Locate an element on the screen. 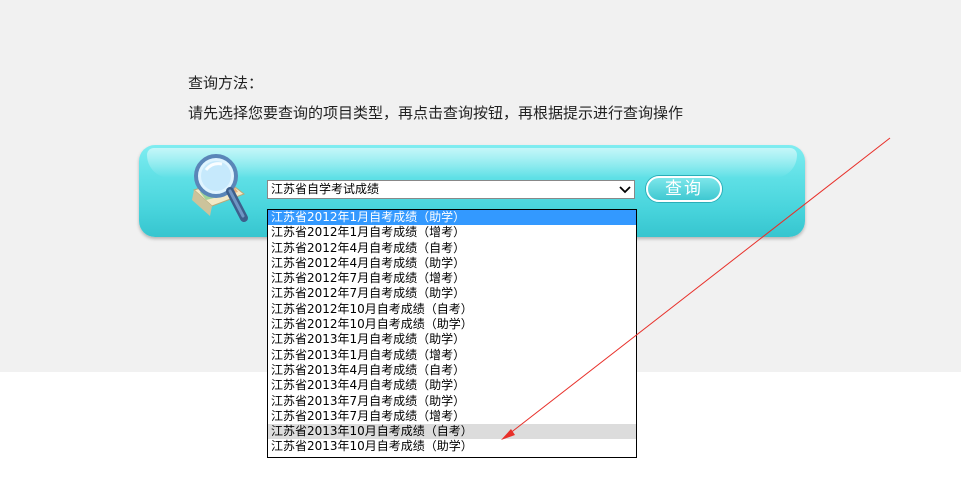  dropdown-option: 江苏省2013年1月自考成绩（增考） is located at coordinates (452, 355).